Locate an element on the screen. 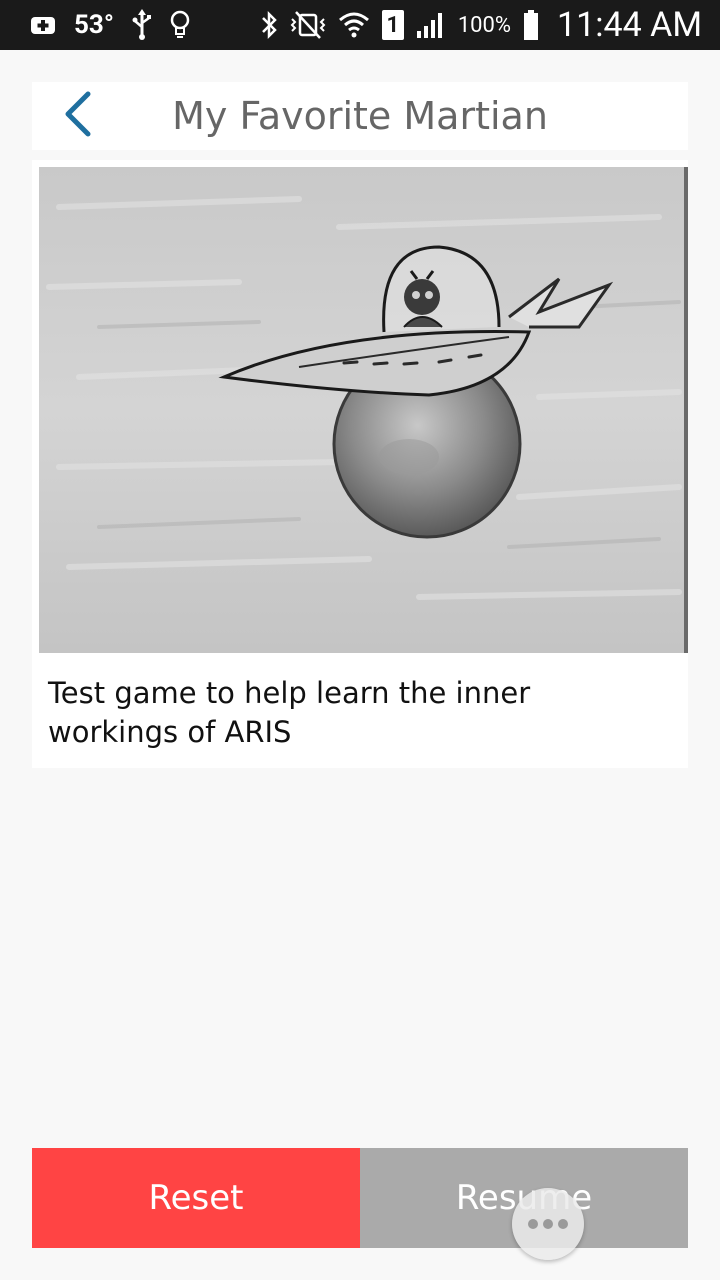  battery-icon is located at coordinates (531, 25).